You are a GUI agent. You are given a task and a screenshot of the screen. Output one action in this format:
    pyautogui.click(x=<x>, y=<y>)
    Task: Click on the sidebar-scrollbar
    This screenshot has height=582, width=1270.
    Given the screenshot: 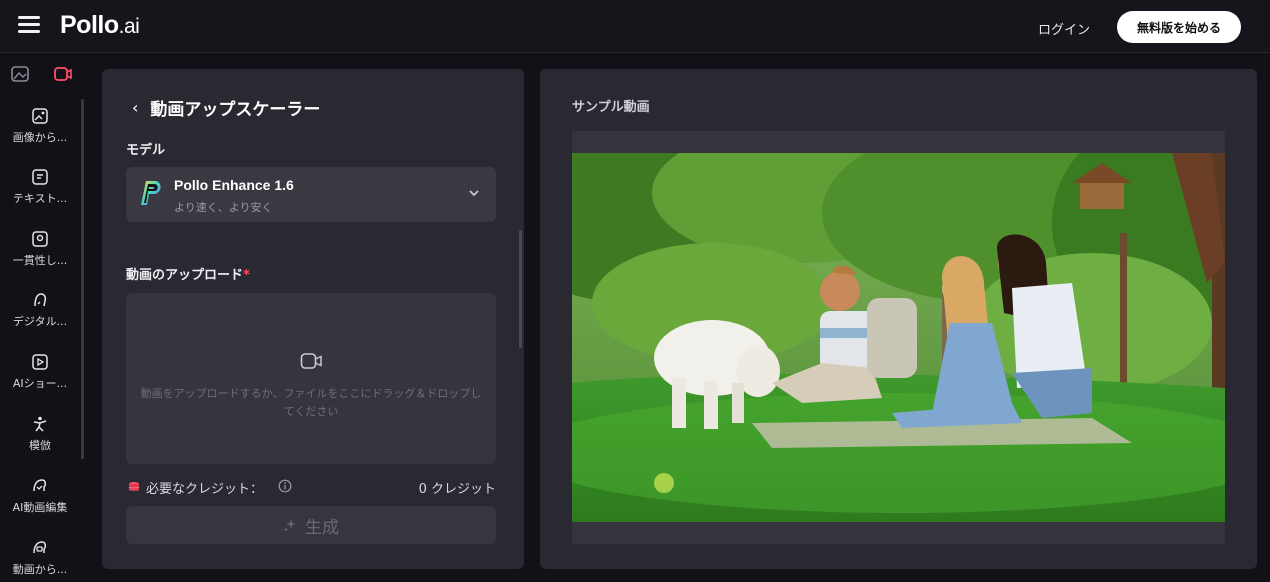 What is the action you would take?
    pyautogui.click(x=82, y=279)
    